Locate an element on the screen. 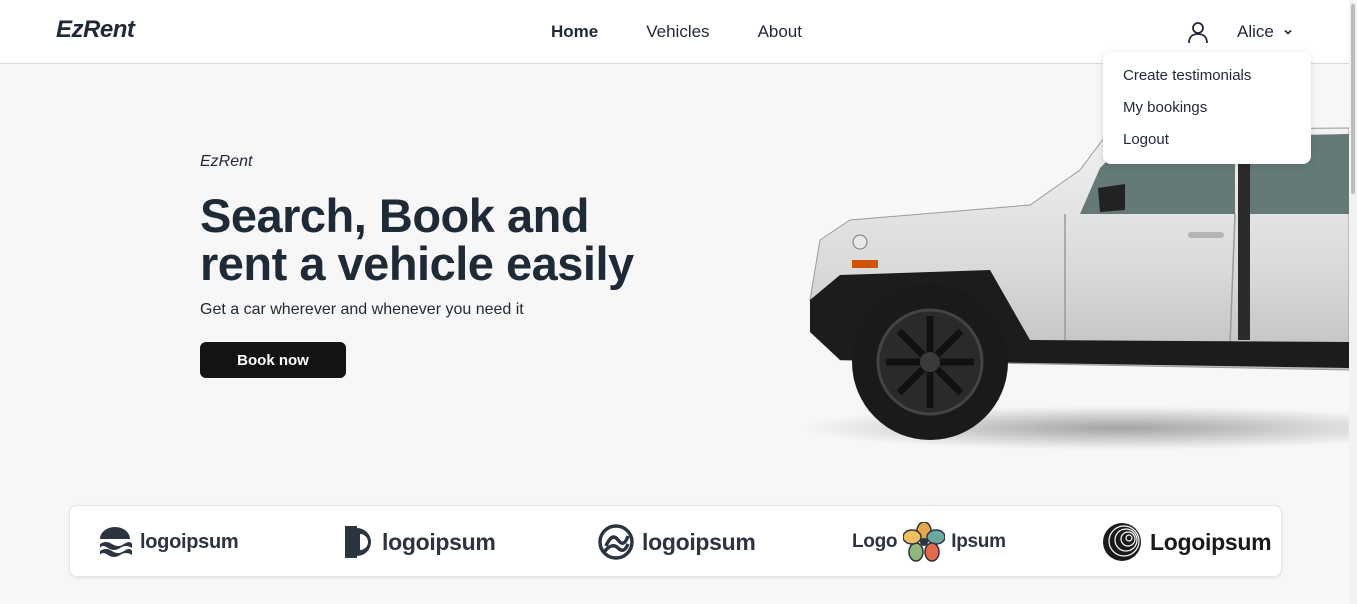 The height and width of the screenshot is (604, 1357). waves-logo-icon is located at coordinates (116, 542).